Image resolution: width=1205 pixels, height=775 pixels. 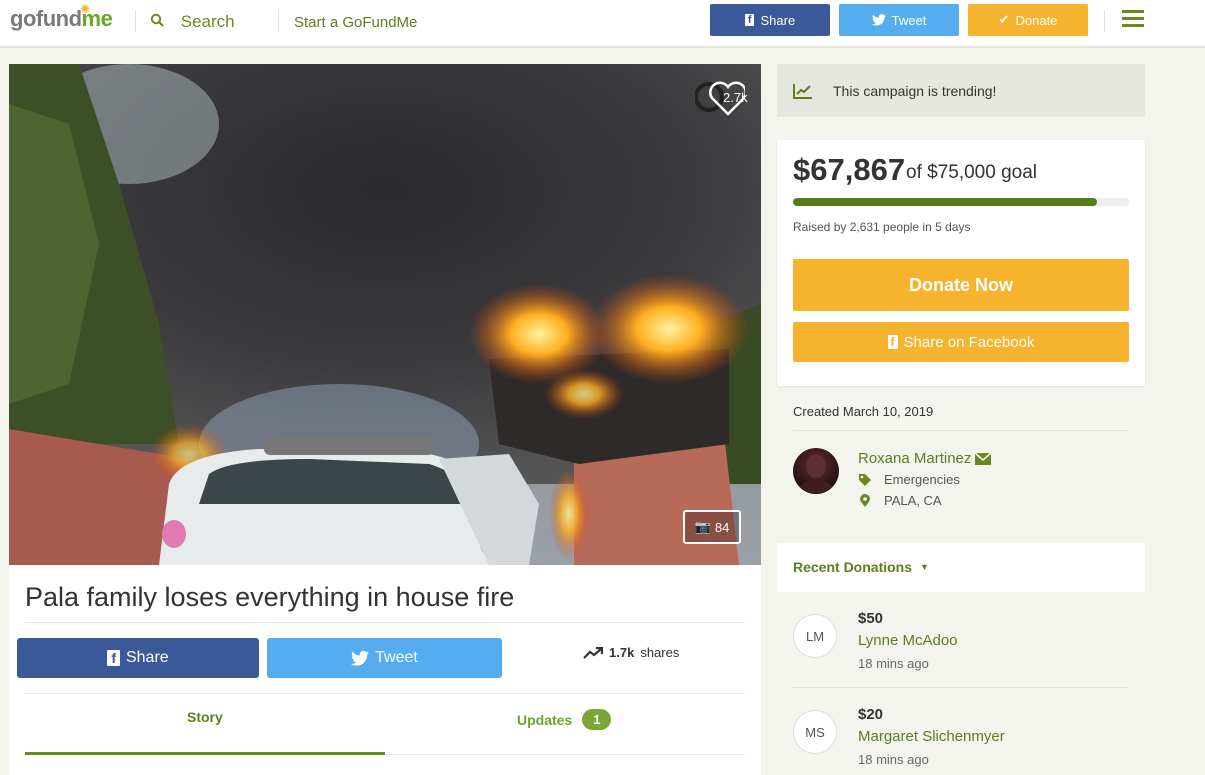 I want to click on shares-number: 1.7k, so click(x=622, y=652).